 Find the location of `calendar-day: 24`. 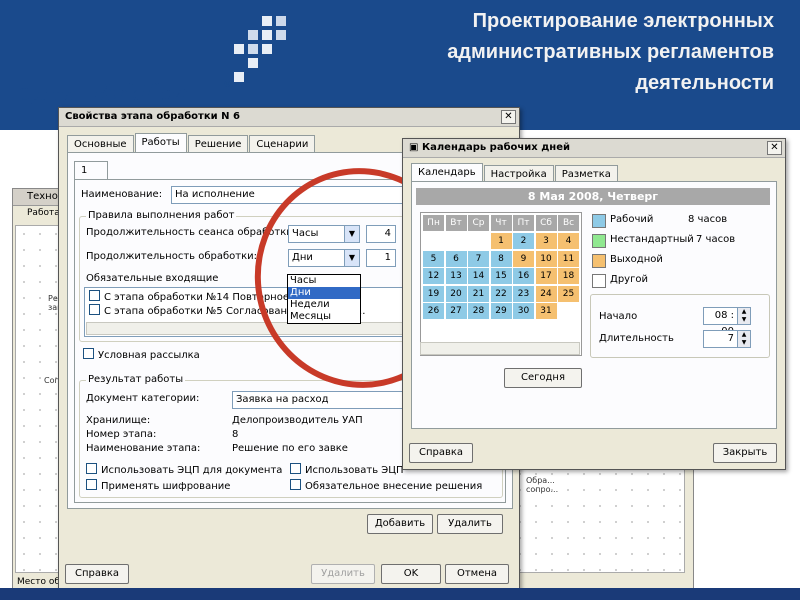

calendar-day: 24 is located at coordinates (546, 293).